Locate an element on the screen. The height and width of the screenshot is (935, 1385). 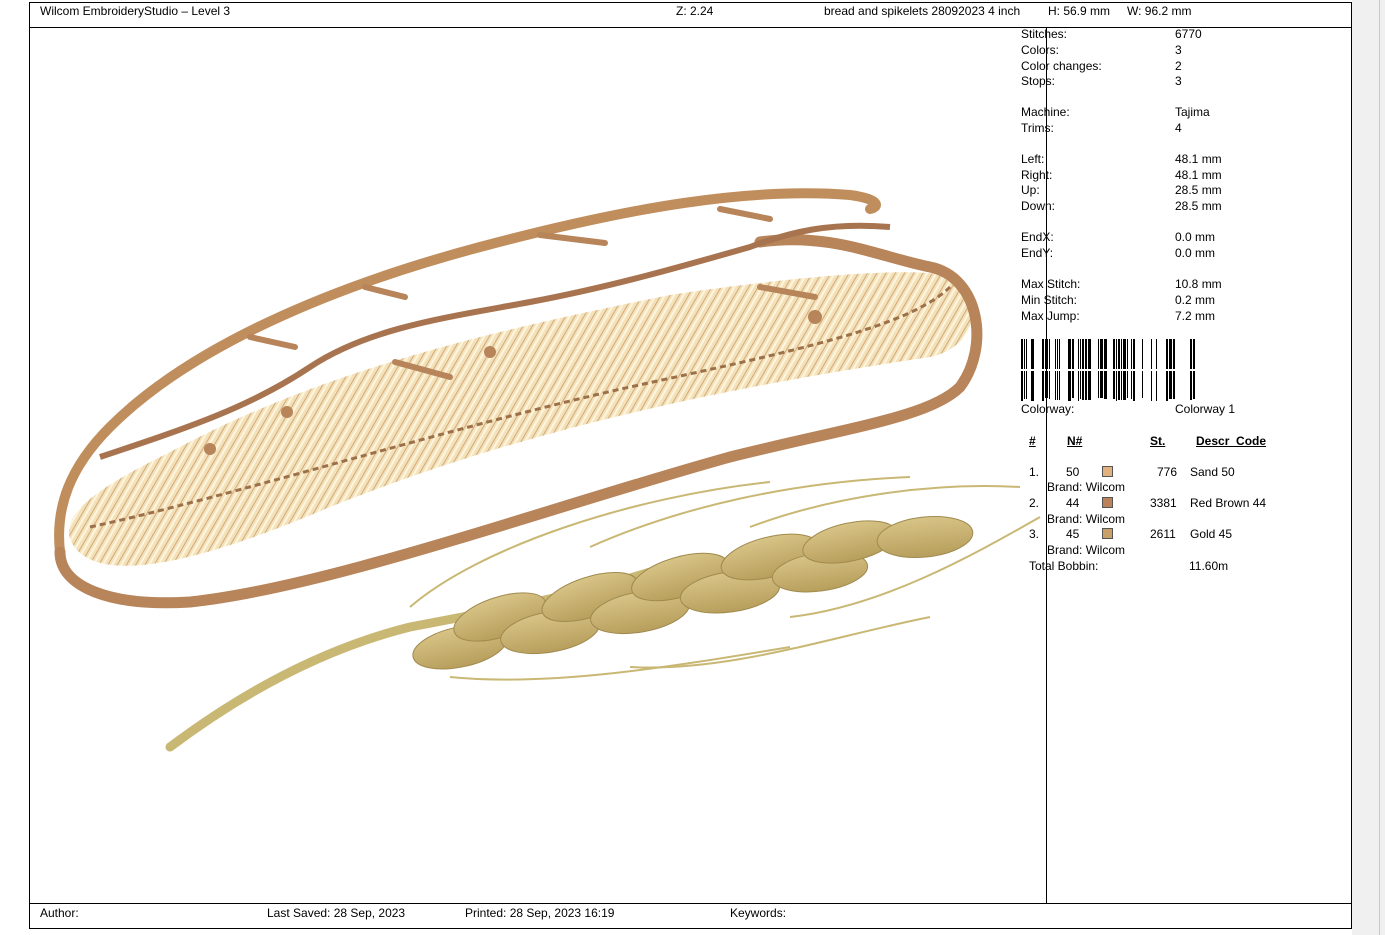
col-header-stitches: St. is located at coordinates (1158, 441).